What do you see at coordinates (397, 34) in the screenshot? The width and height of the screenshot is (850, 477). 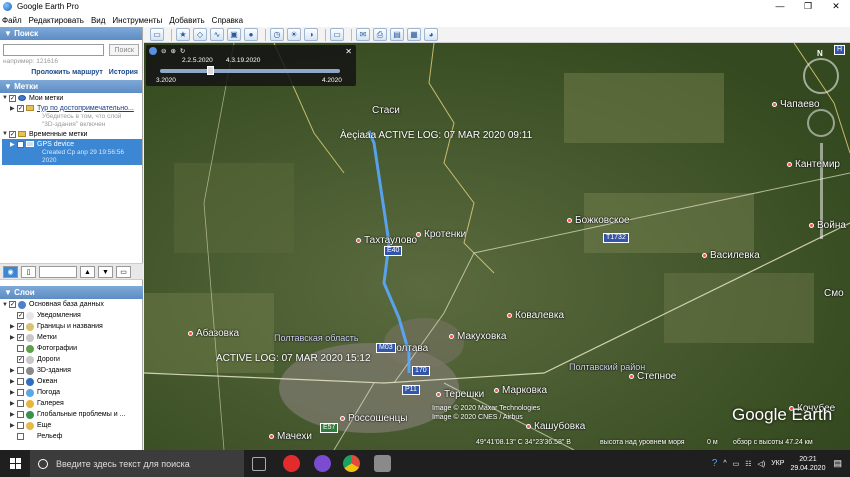 I see `save-image-icon: ▤` at bounding box center [397, 34].